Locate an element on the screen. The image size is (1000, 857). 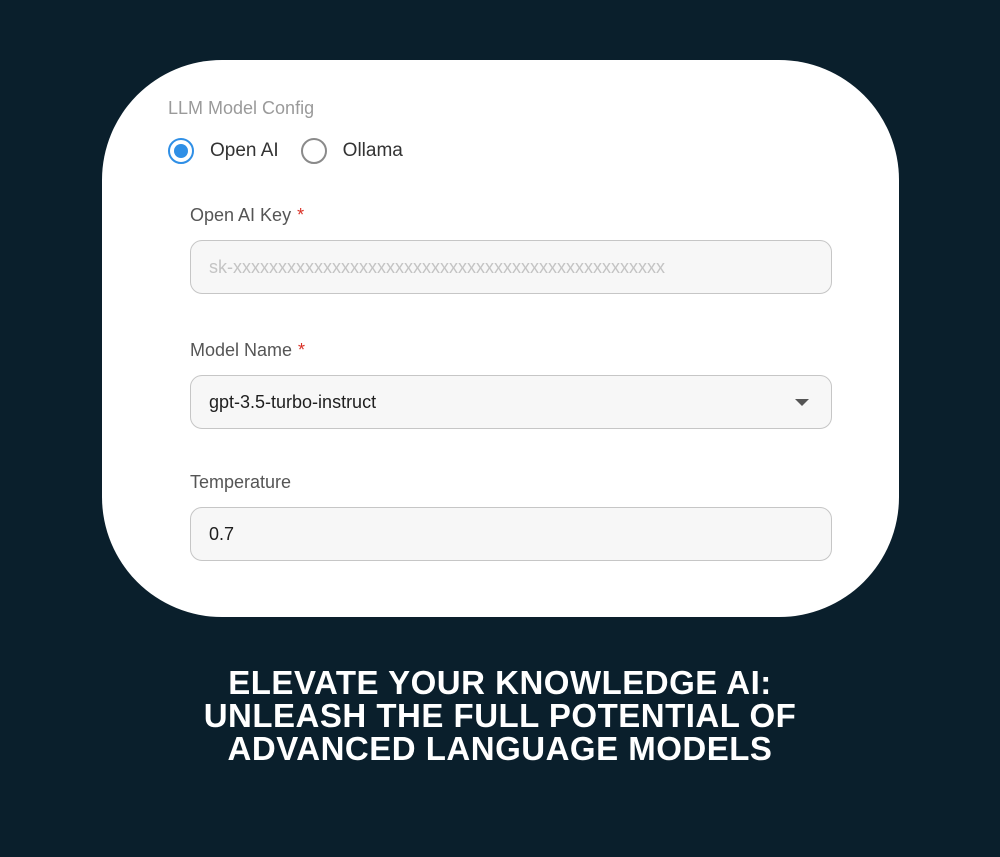
headline-line-1: ELEVATE YOUR KNOWLEDGE AI: is located at coordinates (500, 682).